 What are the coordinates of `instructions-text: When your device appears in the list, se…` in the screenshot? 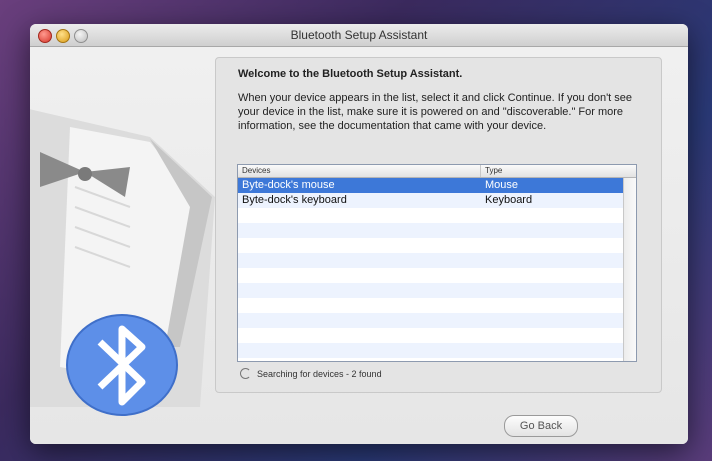 It's located at (435, 112).